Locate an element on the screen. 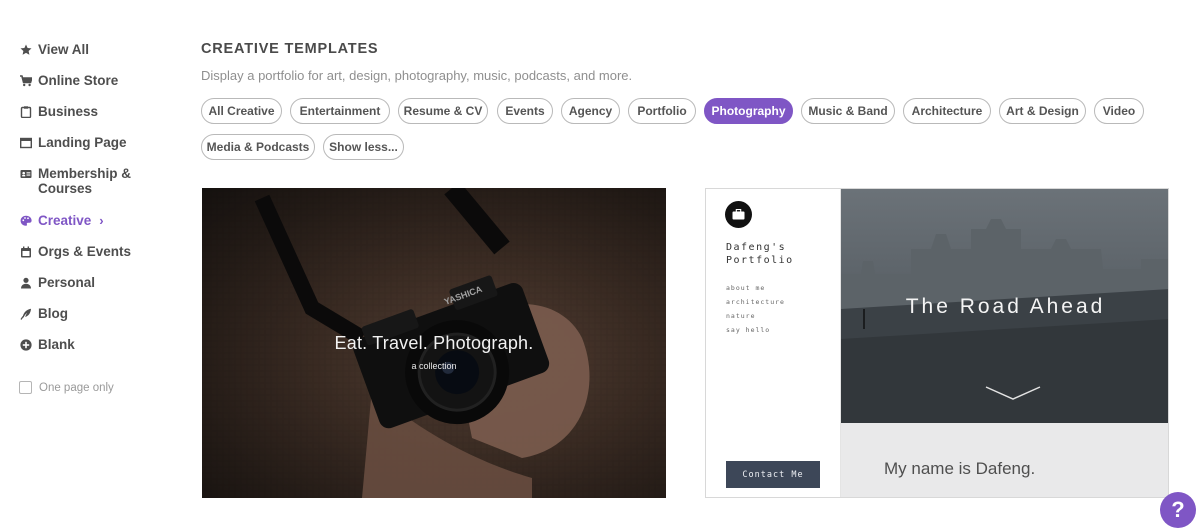 The width and height of the screenshot is (1200, 532). sidebar-item-label: View All is located at coordinates (64, 49).